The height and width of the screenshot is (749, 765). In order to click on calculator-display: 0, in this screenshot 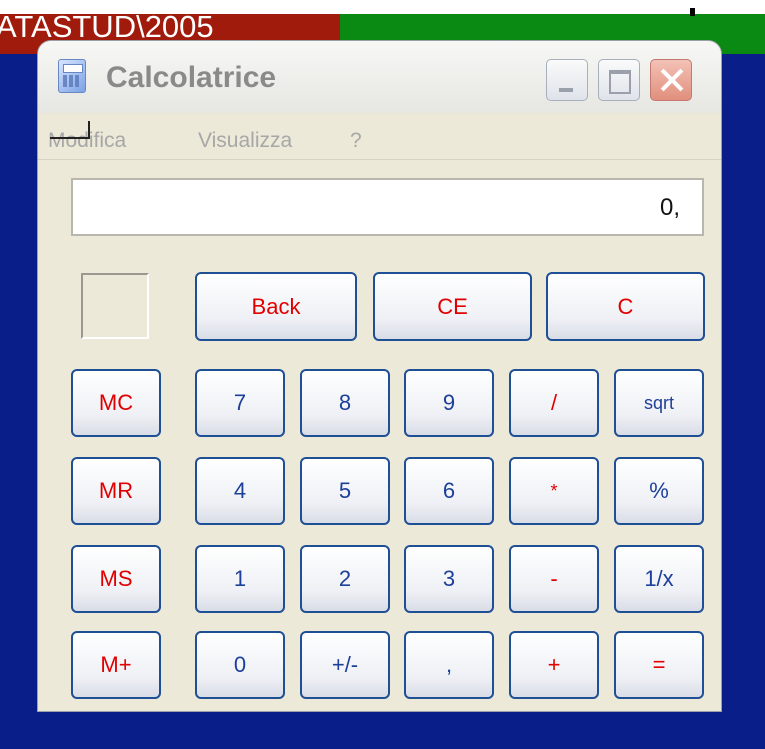, I will do `click(387, 207)`.